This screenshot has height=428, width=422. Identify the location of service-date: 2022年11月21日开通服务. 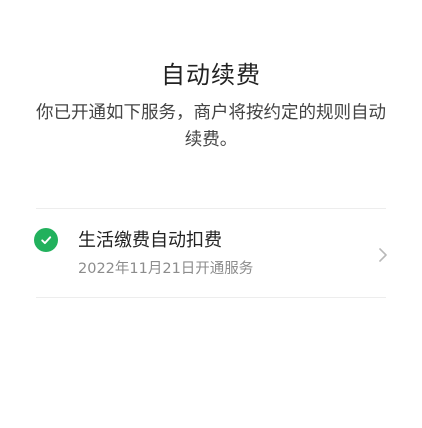
(166, 269).